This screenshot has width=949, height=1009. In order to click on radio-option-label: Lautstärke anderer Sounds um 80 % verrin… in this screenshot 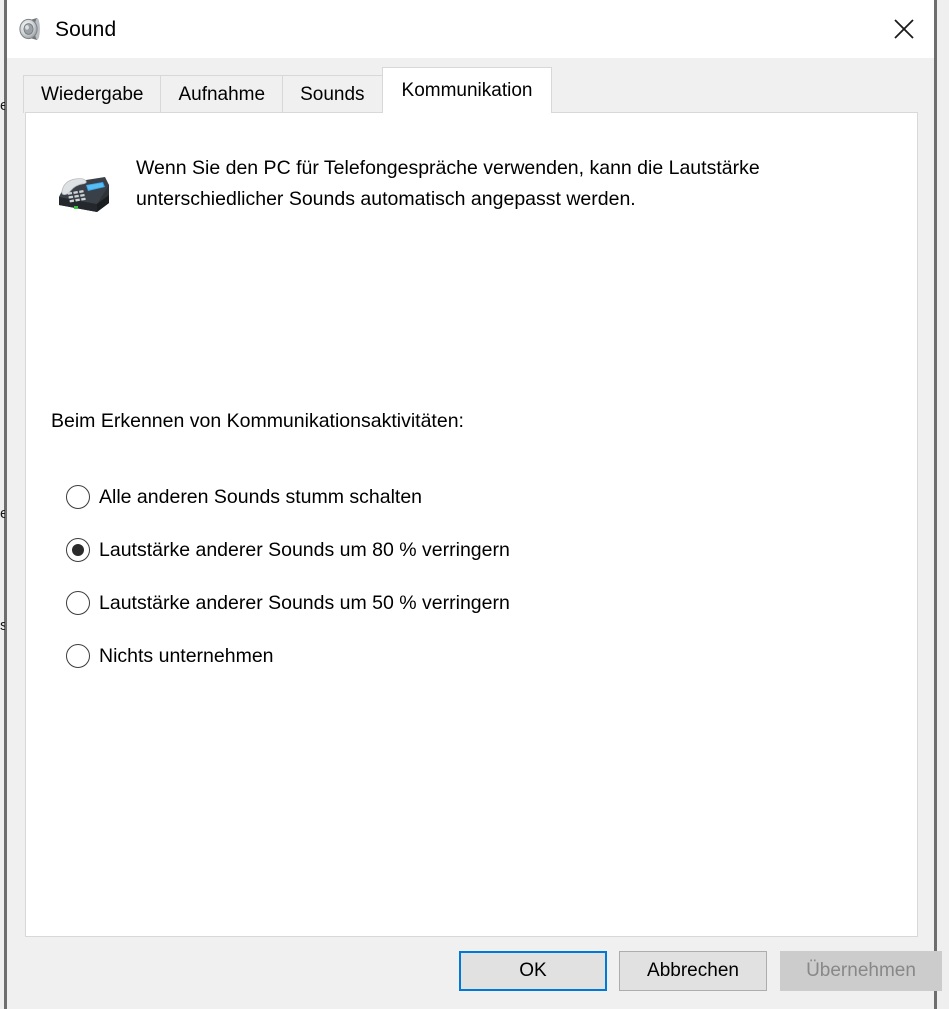, I will do `click(304, 549)`.